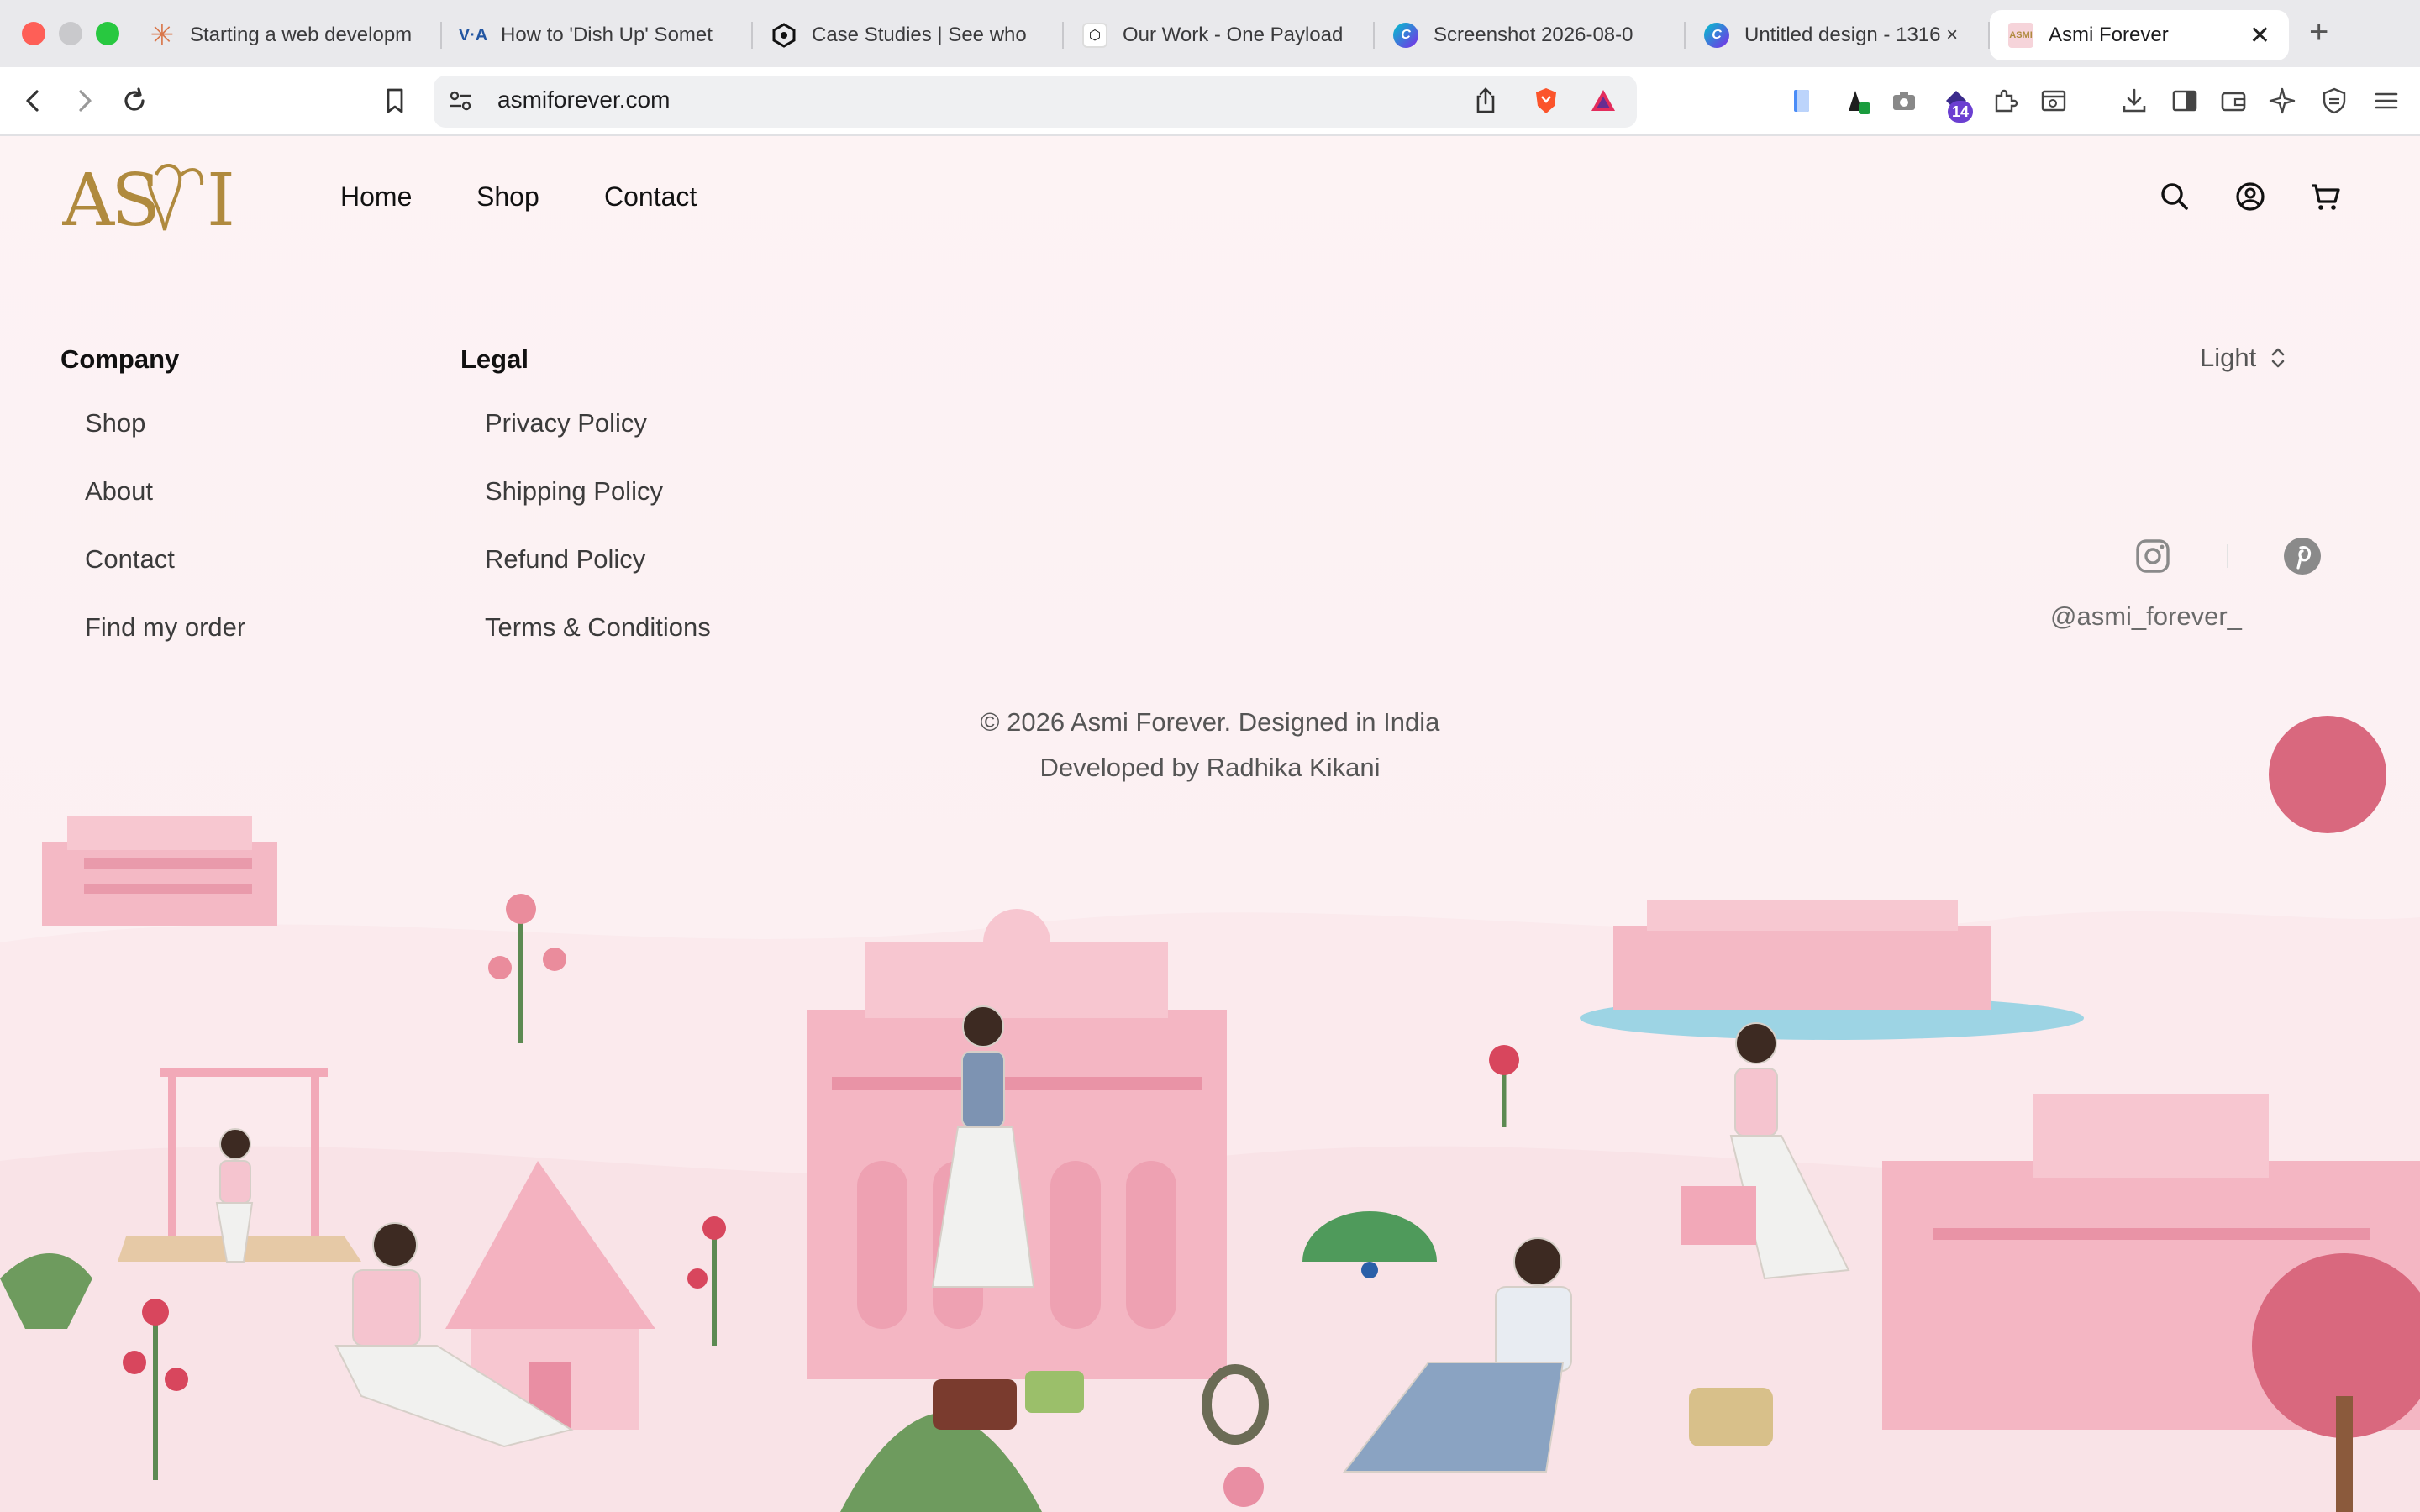 The height and width of the screenshot is (1512, 2420). I want to click on footer-link-about: About, so click(119, 491).